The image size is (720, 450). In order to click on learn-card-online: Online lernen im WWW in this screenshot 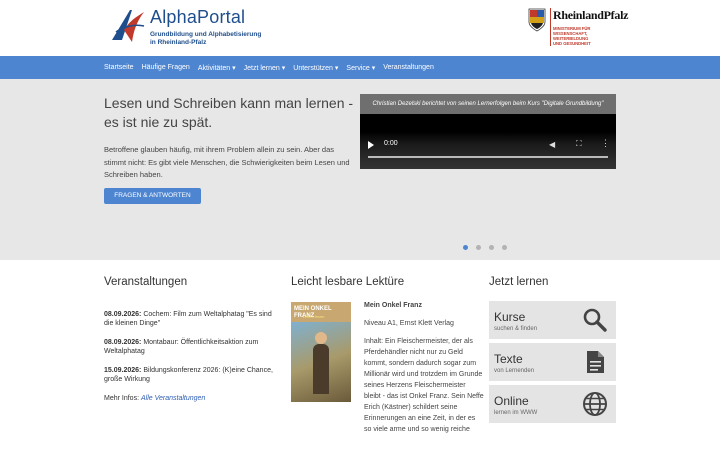, I will do `click(552, 404)`.